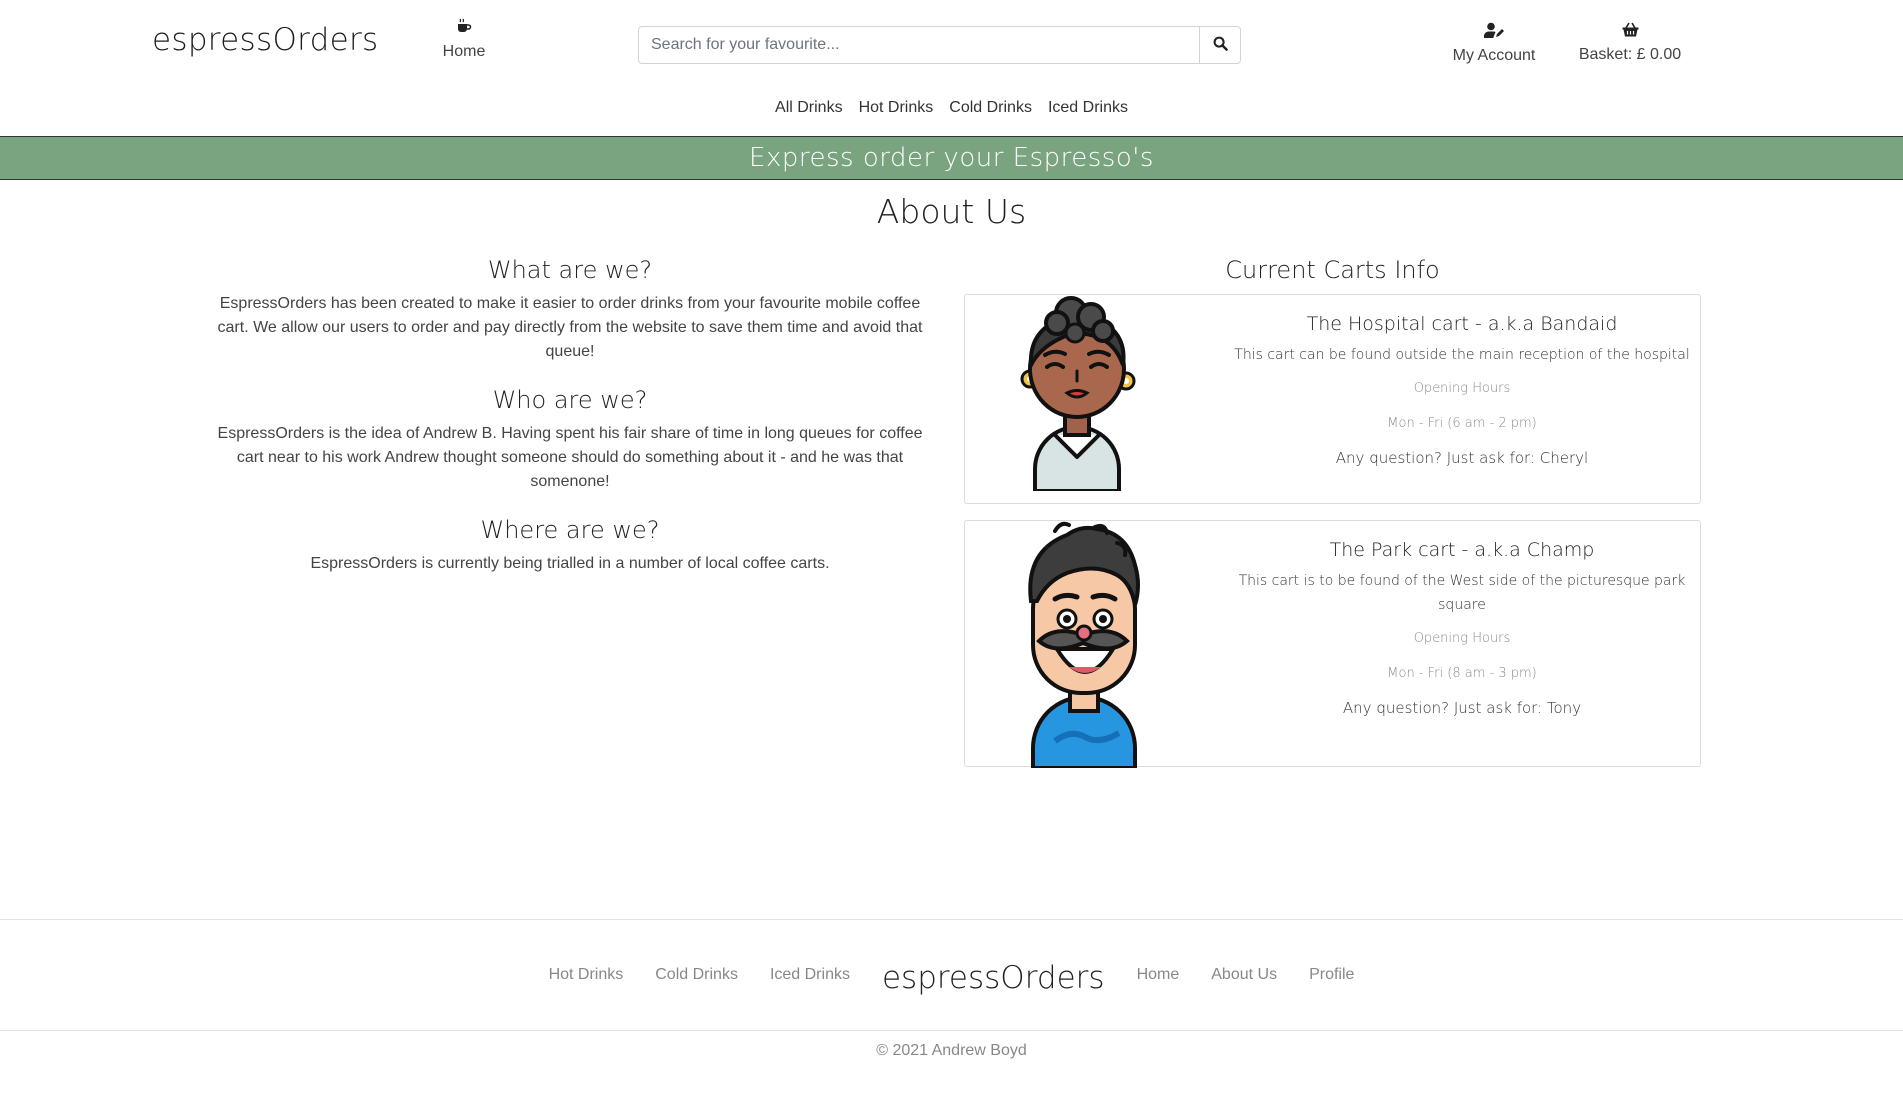  I want to click on nav-account-link: My Account, so click(1494, 43).